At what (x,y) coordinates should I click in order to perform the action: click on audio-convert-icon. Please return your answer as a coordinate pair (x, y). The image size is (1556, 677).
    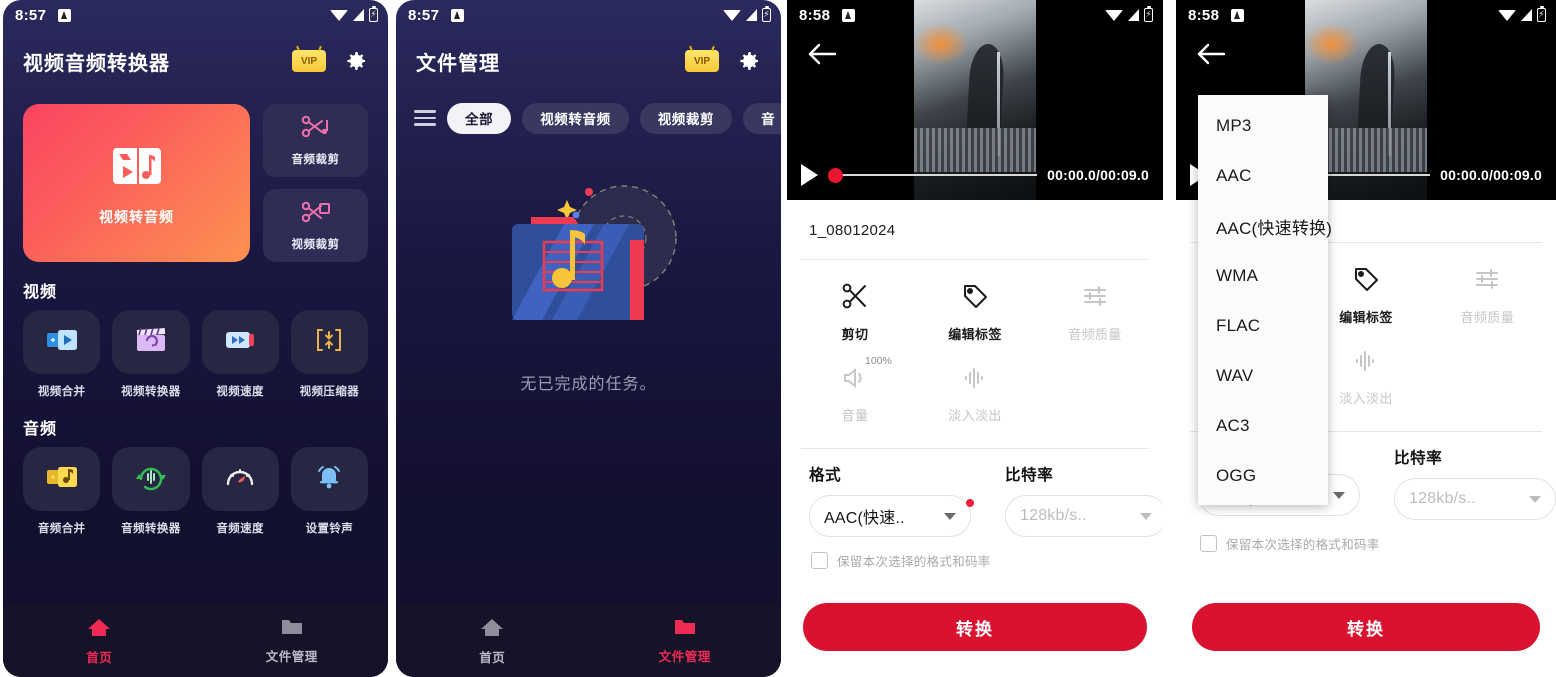
    Looking at the image, I should click on (151, 479).